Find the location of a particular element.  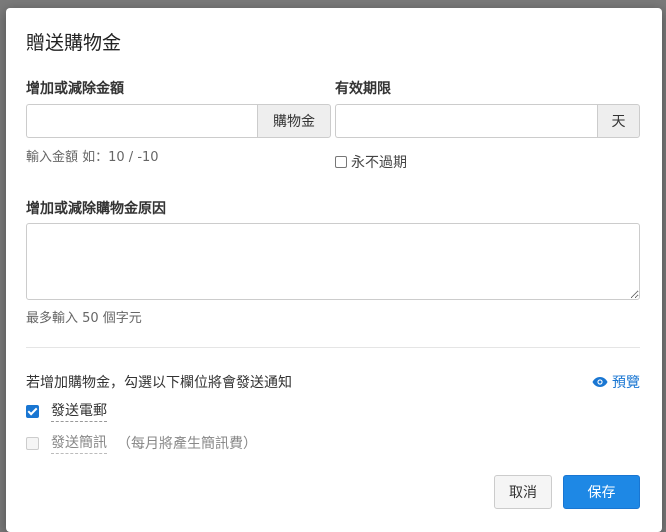

notify-text: 若增加購物金，勾選以下欄位將會發送通知 is located at coordinates (159, 383).